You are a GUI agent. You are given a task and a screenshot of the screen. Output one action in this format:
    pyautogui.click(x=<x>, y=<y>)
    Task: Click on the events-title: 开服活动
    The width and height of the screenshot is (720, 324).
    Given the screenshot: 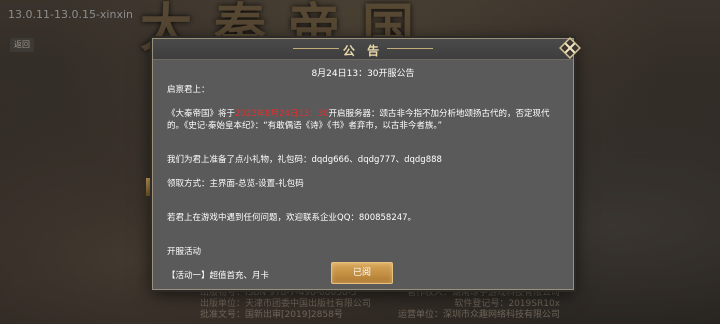 What is the action you would take?
    pyautogui.click(x=184, y=252)
    